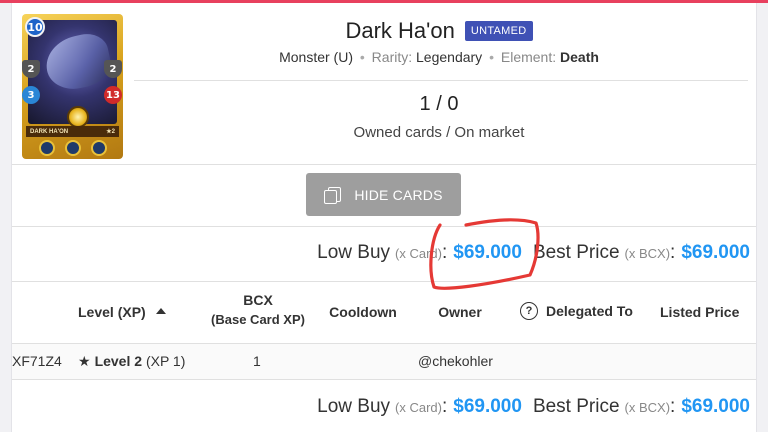  What do you see at coordinates (118, 361) in the screenshot?
I see `level-value: Level 2` at bounding box center [118, 361].